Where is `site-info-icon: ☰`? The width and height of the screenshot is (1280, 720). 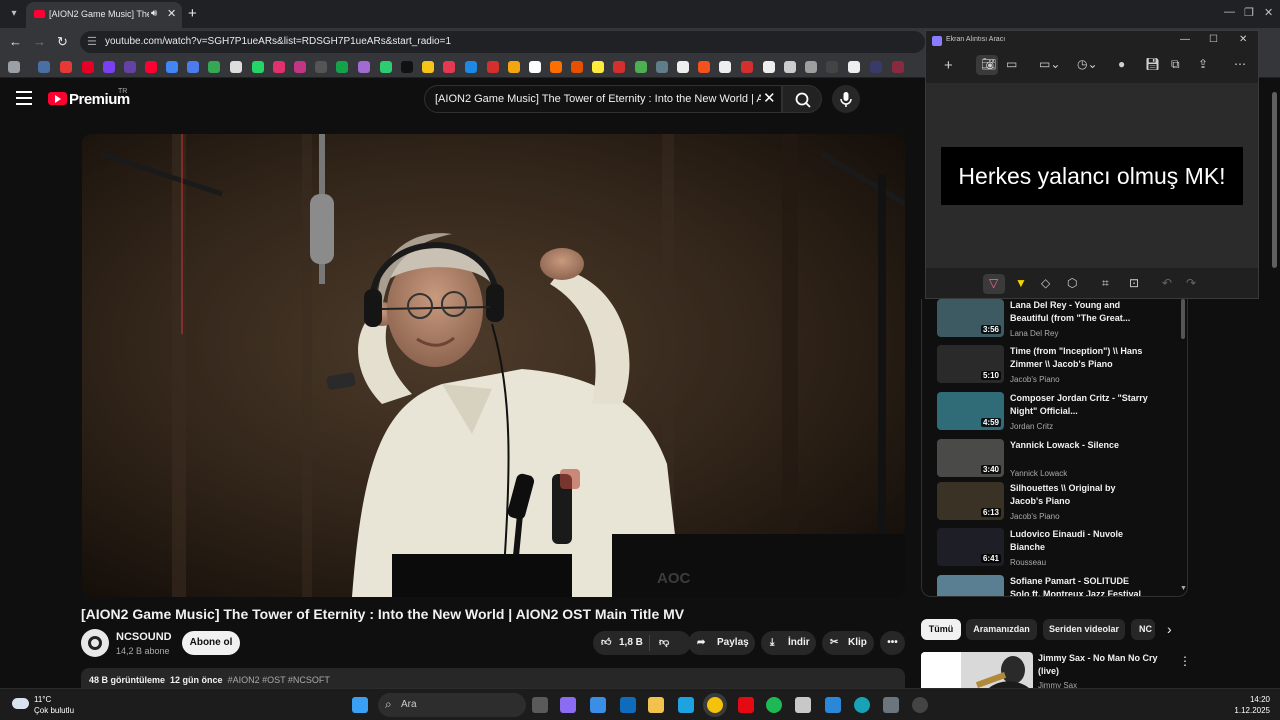 site-info-icon: ☰ is located at coordinates (92, 41).